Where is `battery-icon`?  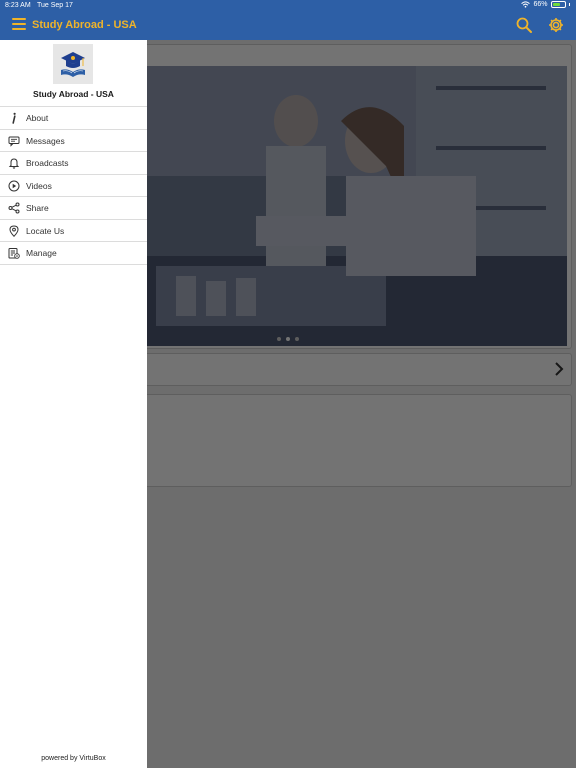
battery-icon is located at coordinates (558, 4).